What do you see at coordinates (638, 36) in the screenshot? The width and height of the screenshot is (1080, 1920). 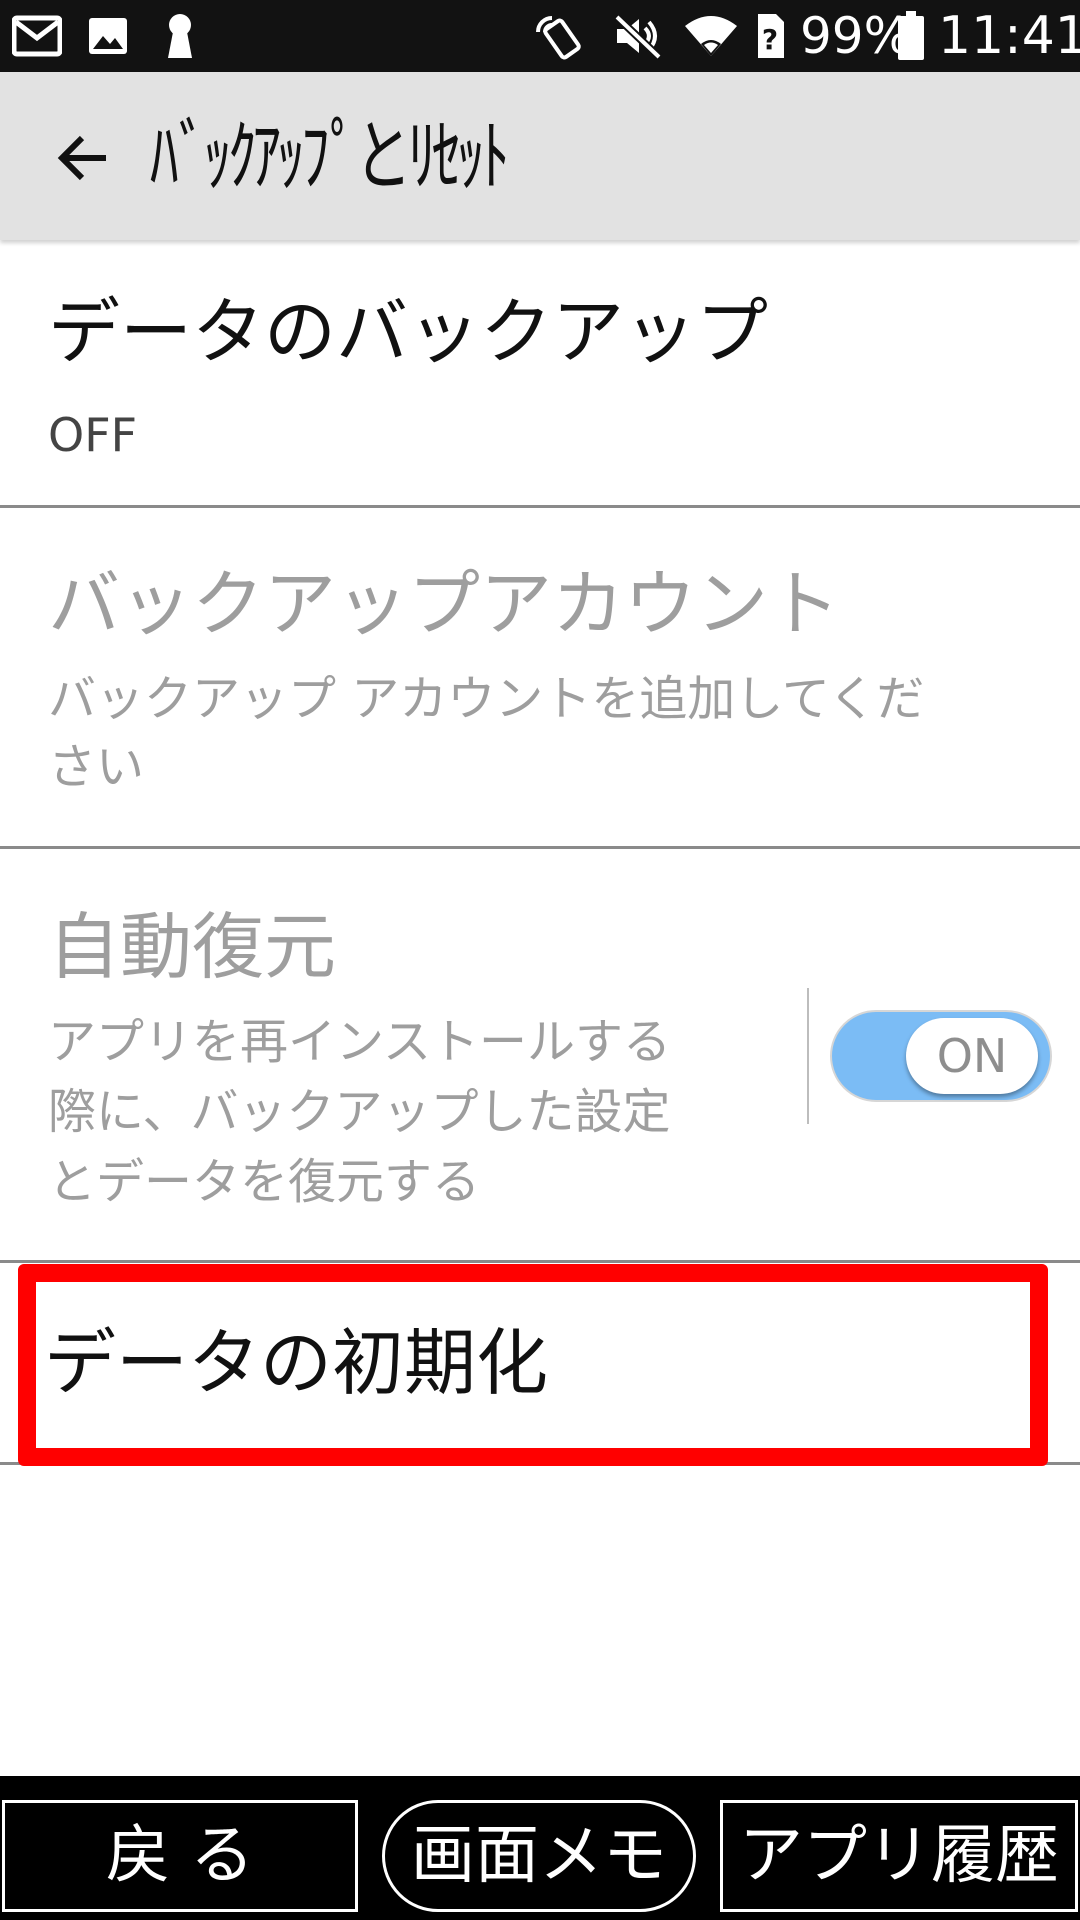 I see `mute-icon` at bounding box center [638, 36].